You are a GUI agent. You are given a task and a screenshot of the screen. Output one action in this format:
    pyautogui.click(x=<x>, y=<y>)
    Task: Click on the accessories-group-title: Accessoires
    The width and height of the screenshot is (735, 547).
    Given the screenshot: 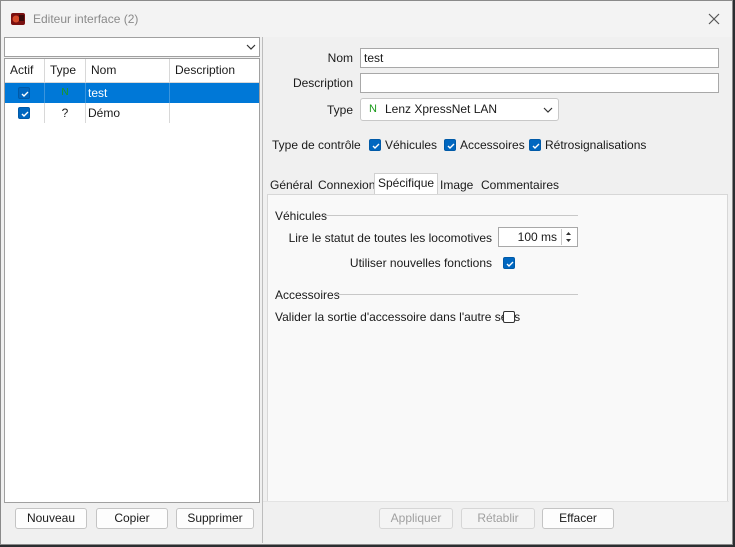 What is the action you would take?
    pyautogui.click(x=307, y=295)
    